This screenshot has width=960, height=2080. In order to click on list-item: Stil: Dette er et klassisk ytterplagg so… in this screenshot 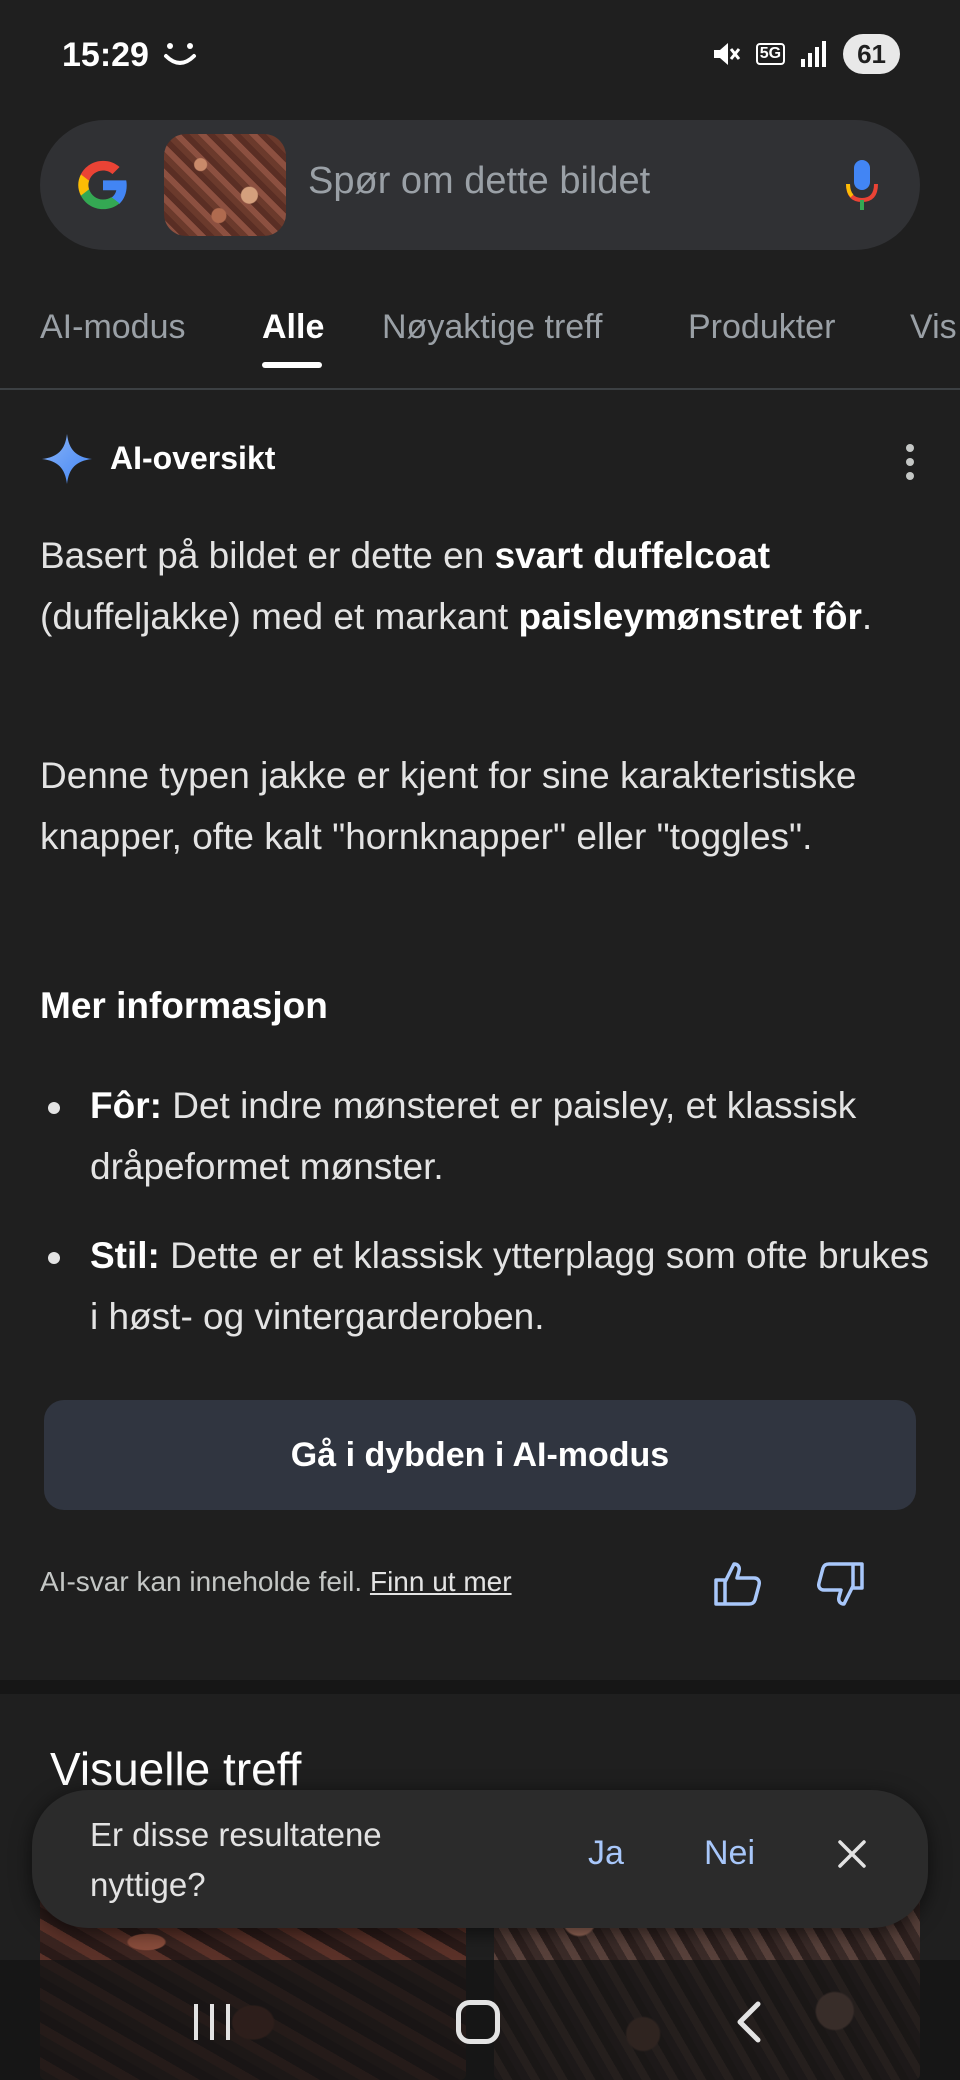, I will do `click(485, 1286)`.